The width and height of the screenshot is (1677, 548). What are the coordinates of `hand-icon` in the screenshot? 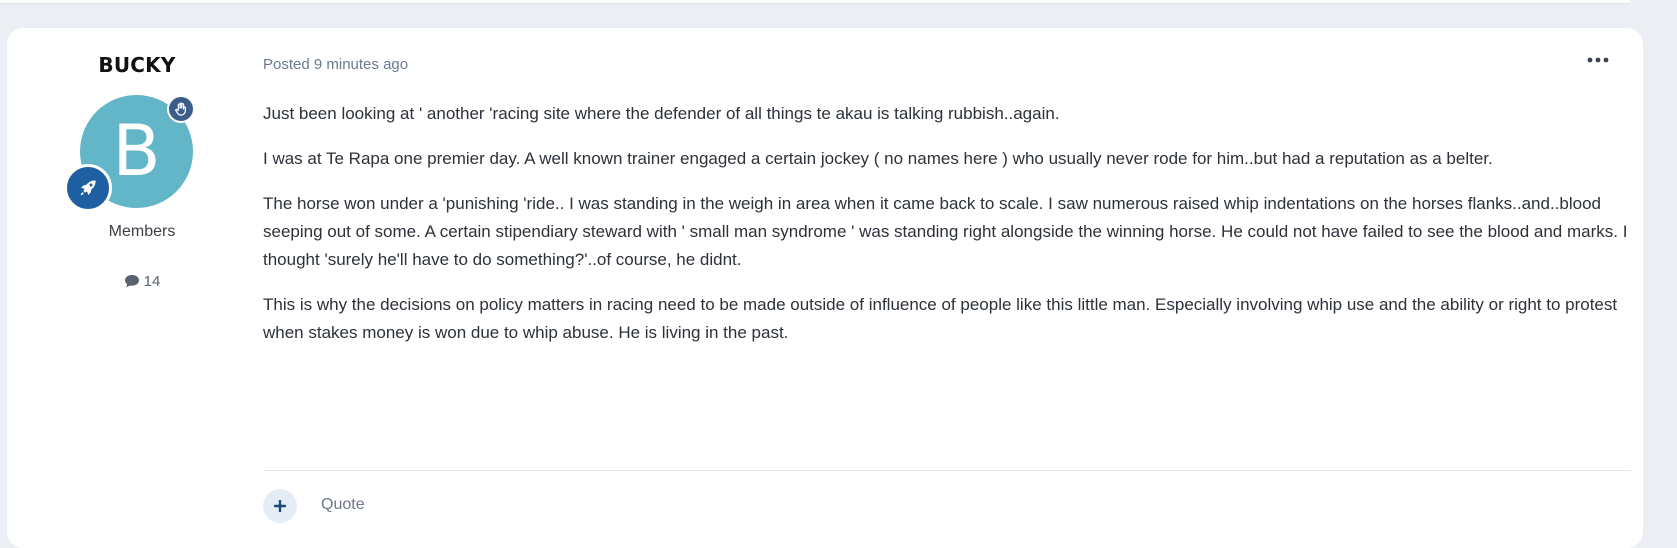 It's located at (181, 109).